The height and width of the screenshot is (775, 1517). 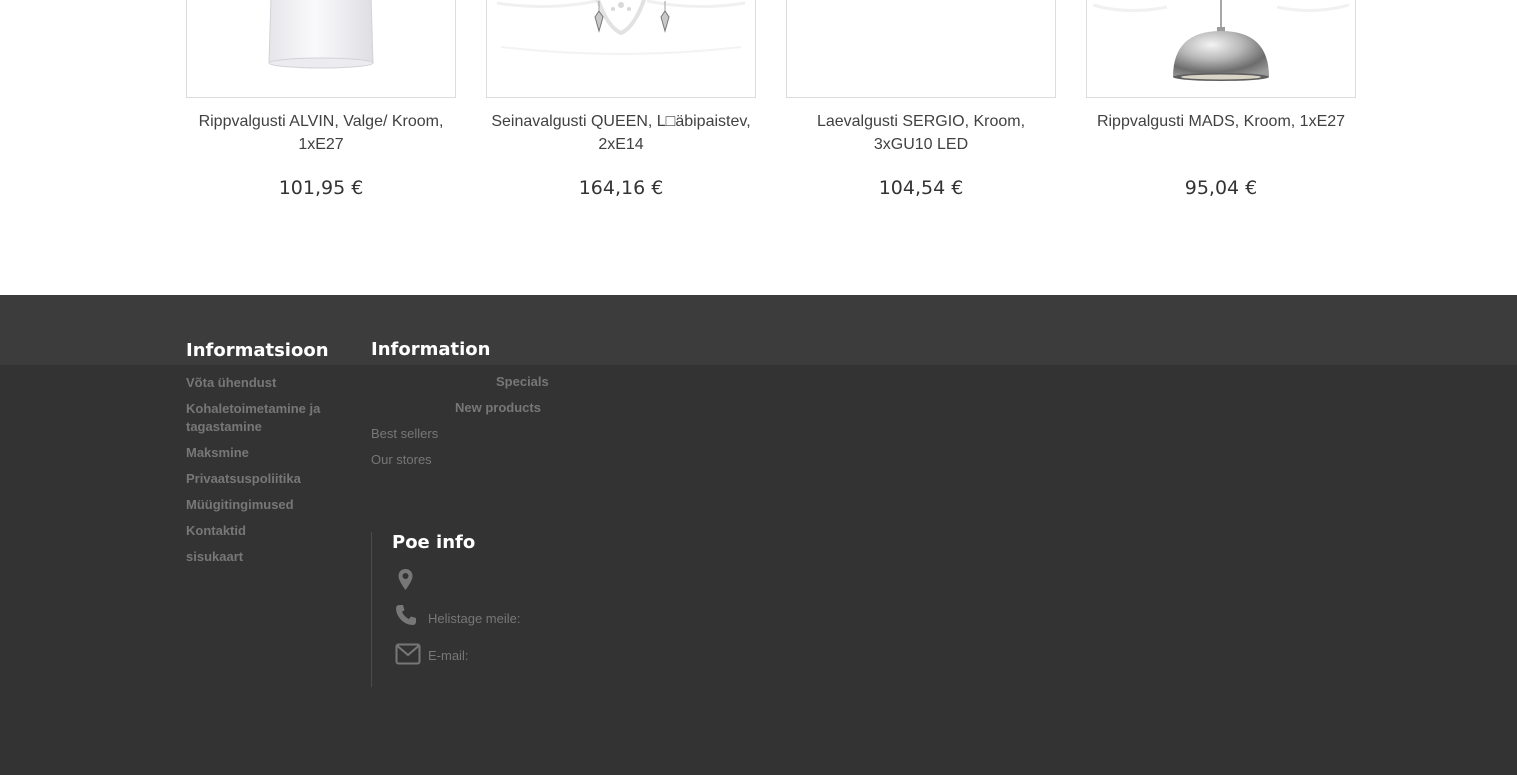 What do you see at coordinates (321, 133) in the screenshot?
I see `product-name: Rippvalgusti ALVIN, Valge/ Kroom, 1xE27` at bounding box center [321, 133].